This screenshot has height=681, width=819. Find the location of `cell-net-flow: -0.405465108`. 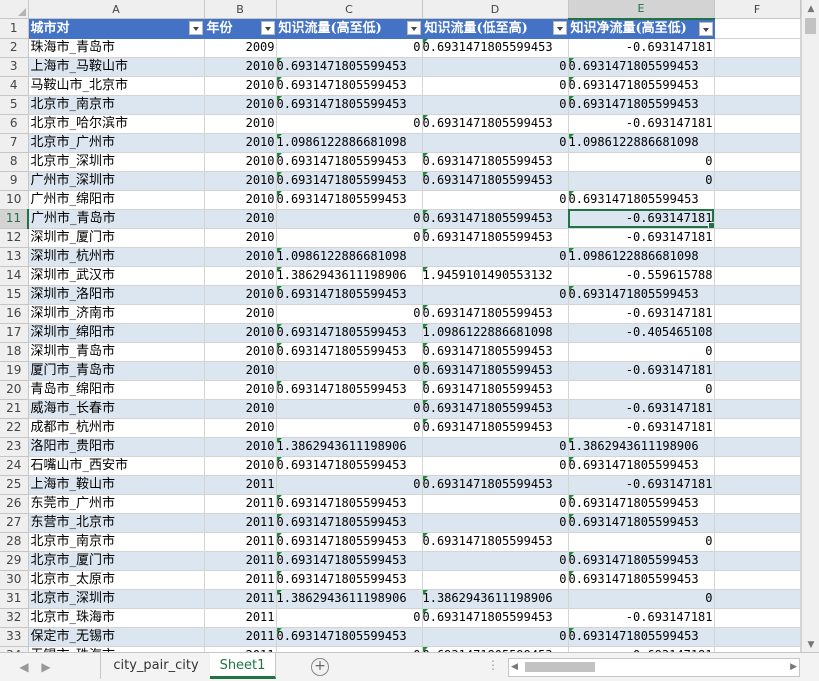

cell-net-flow: -0.405465108 is located at coordinates (641, 333).